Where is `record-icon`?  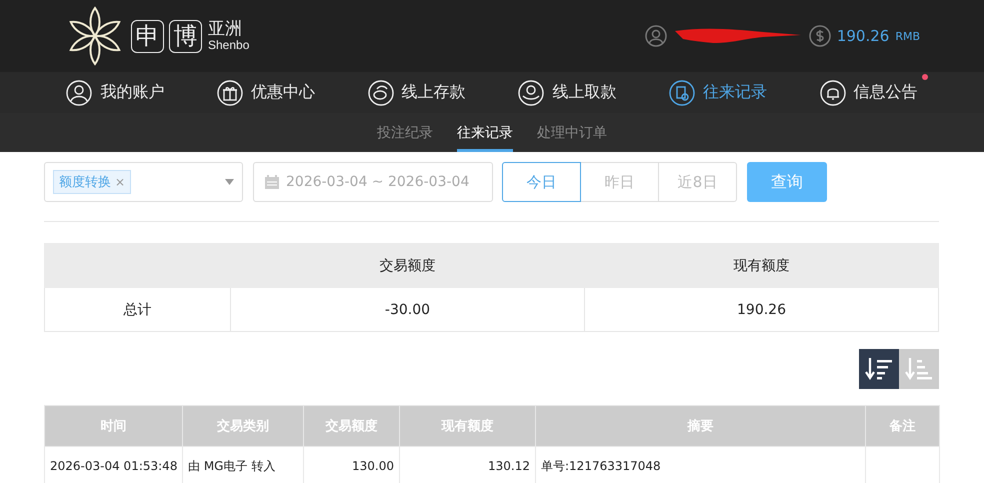 record-icon is located at coordinates (681, 93).